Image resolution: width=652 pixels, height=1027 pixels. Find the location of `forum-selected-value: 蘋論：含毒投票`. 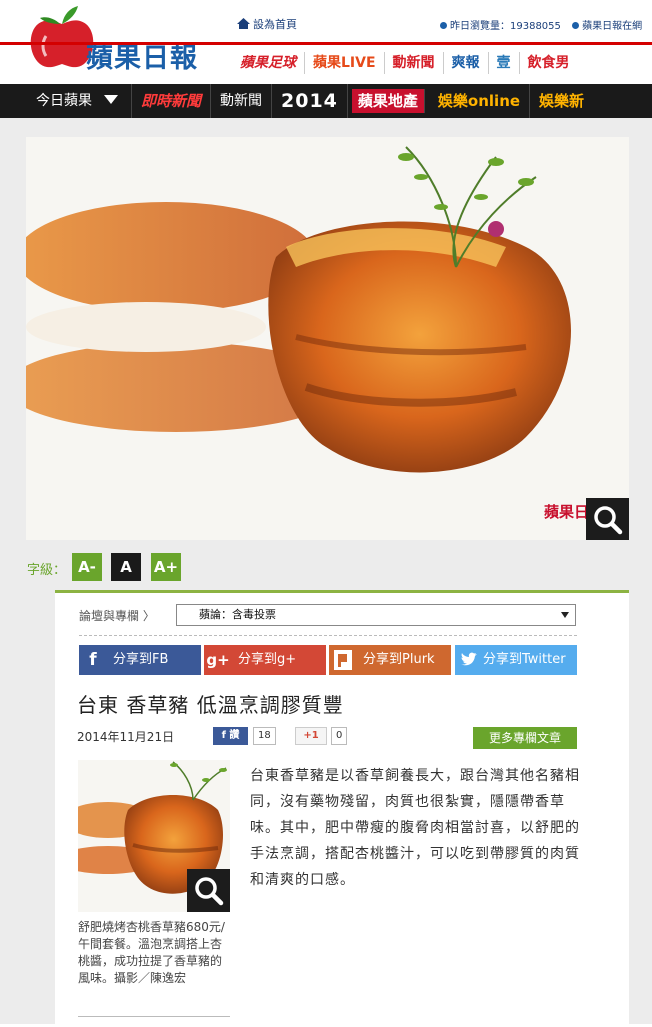

forum-selected-value: 蘋論：含毒投票 is located at coordinates (237, 614).